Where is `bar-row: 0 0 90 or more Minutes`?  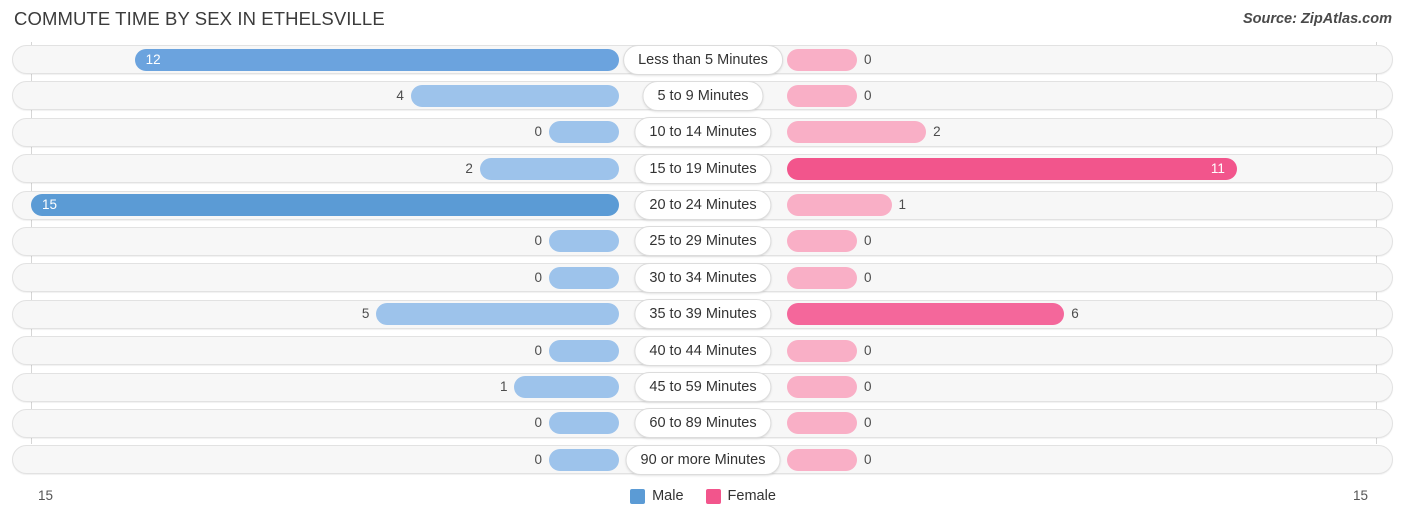 bar-row: 0 0 90 or more Minutes is located at coordinates (703, 460).